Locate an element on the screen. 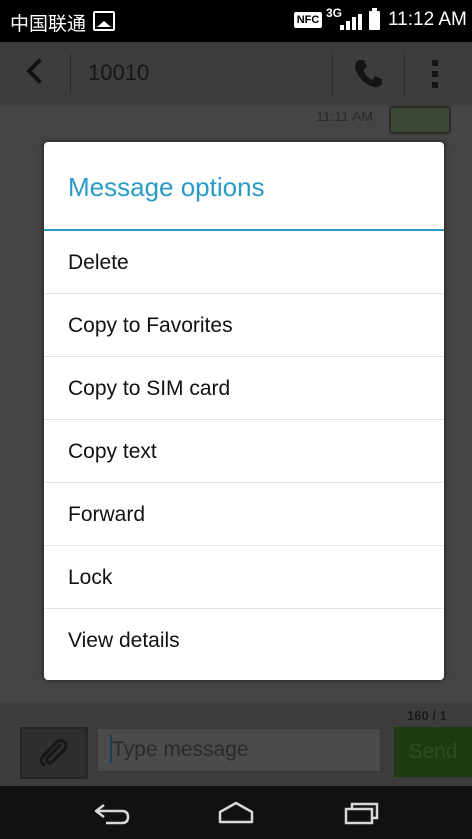 The height and width of the screenshot is (839, 472). option-lock: Lock is located at coordinates (244, 577).